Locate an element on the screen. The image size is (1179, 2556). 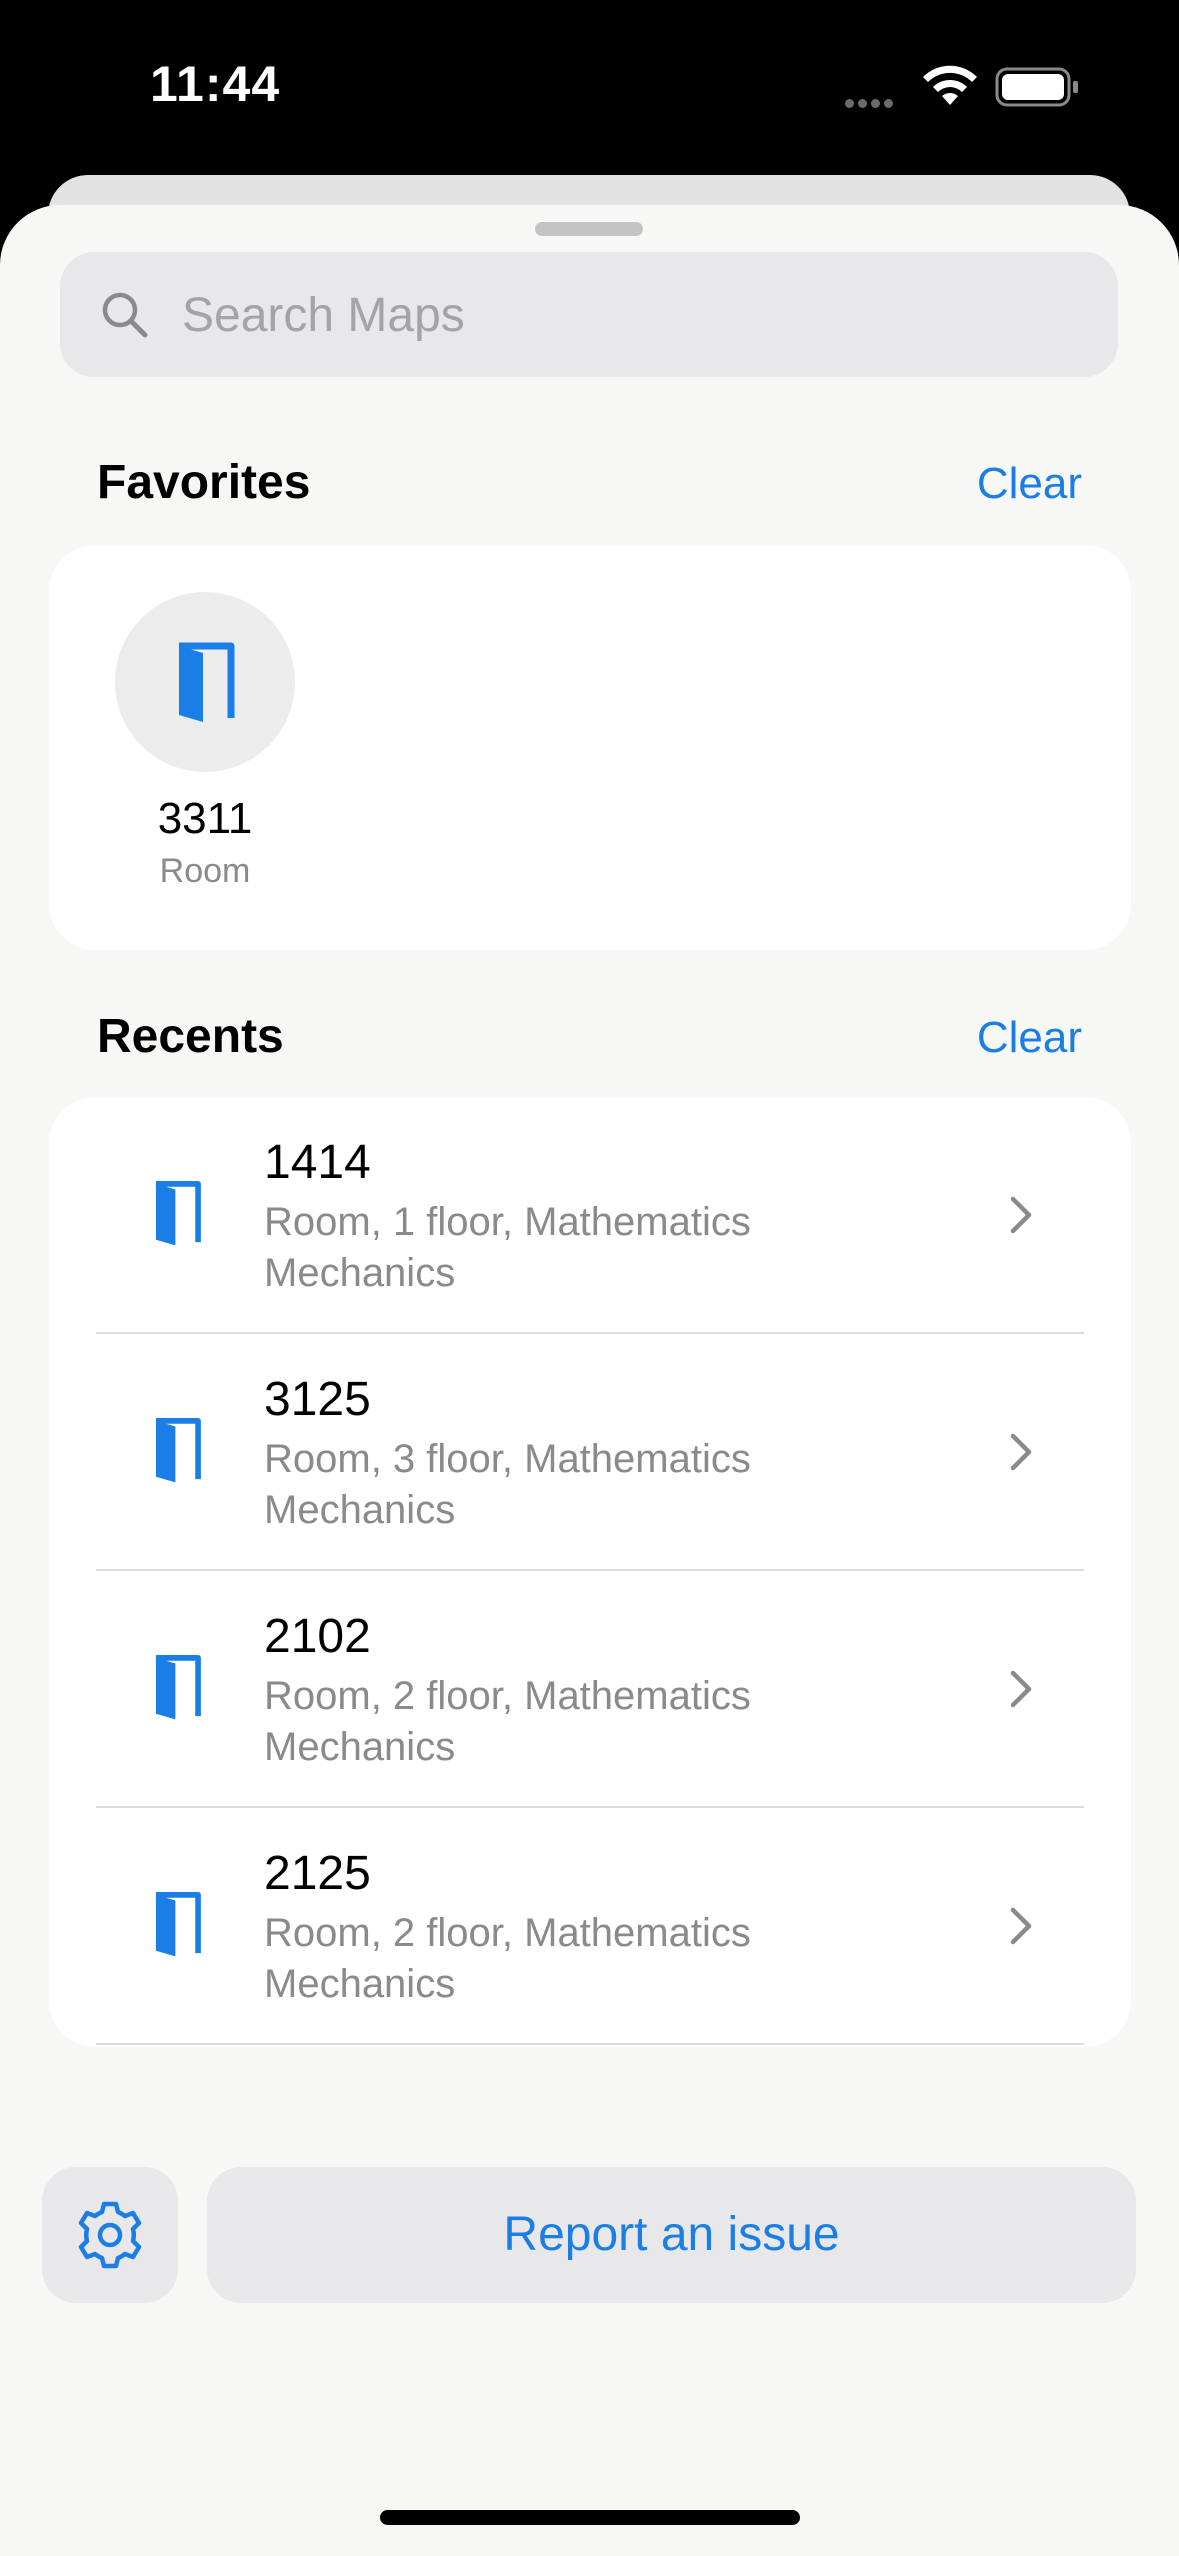
recents-clear-button: Clear is located at coordinates (1029, 1038).